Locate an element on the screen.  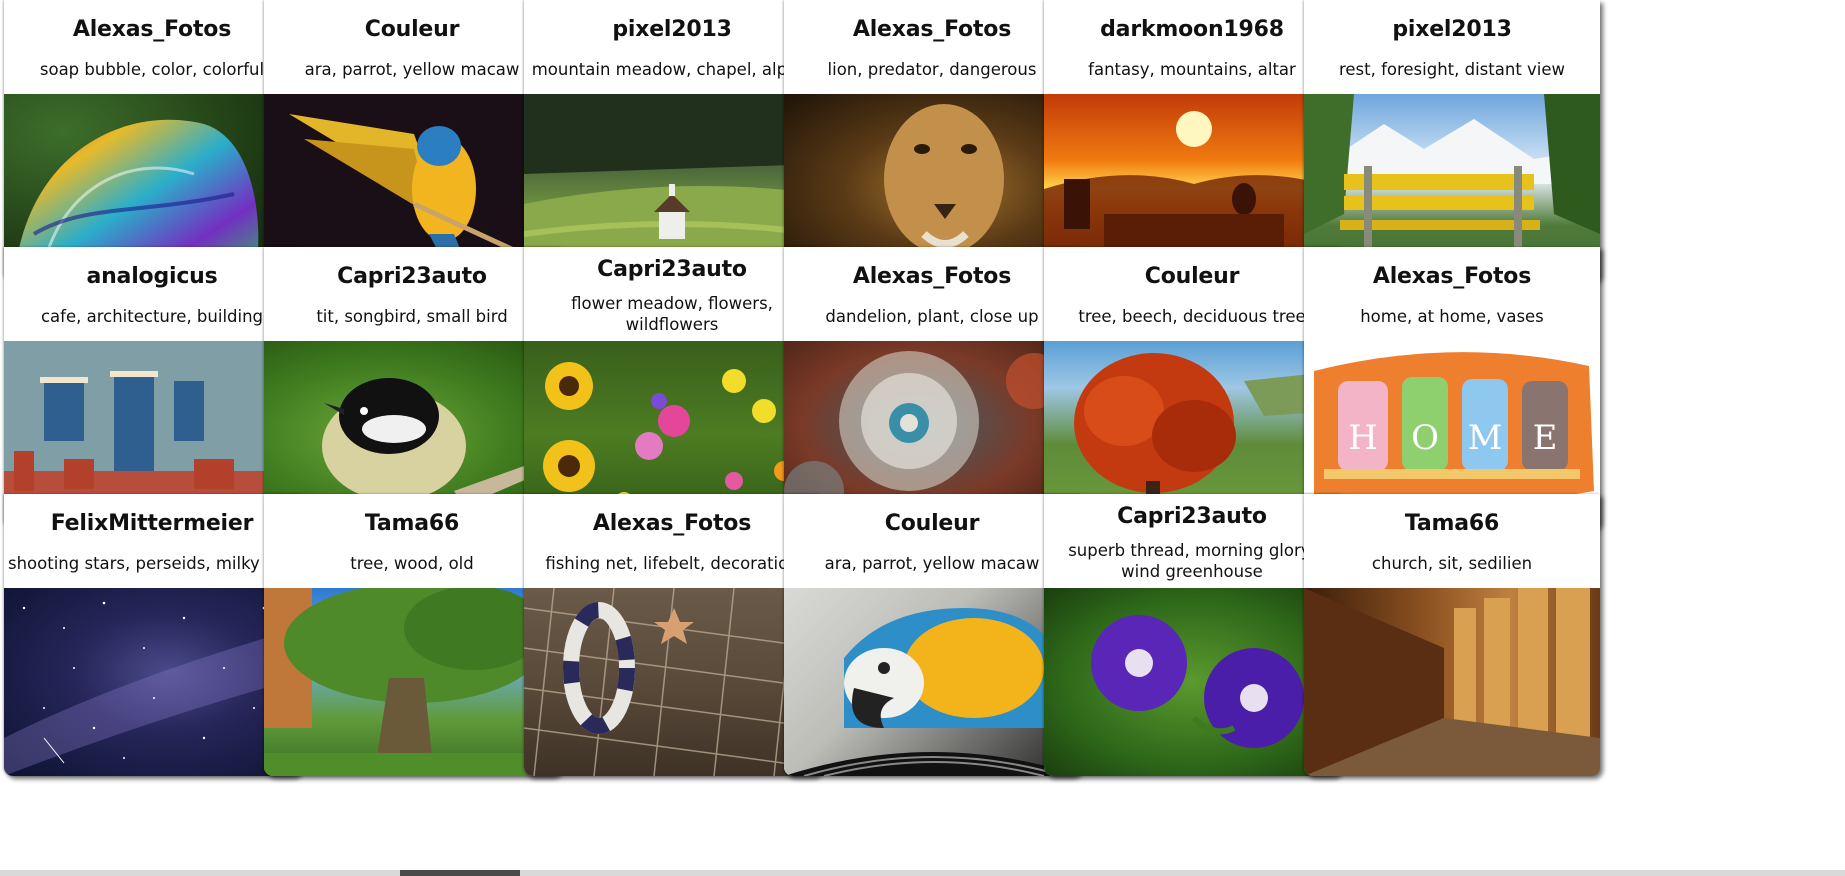
macaw-closeup-photo is located at coordinates (932, 682).